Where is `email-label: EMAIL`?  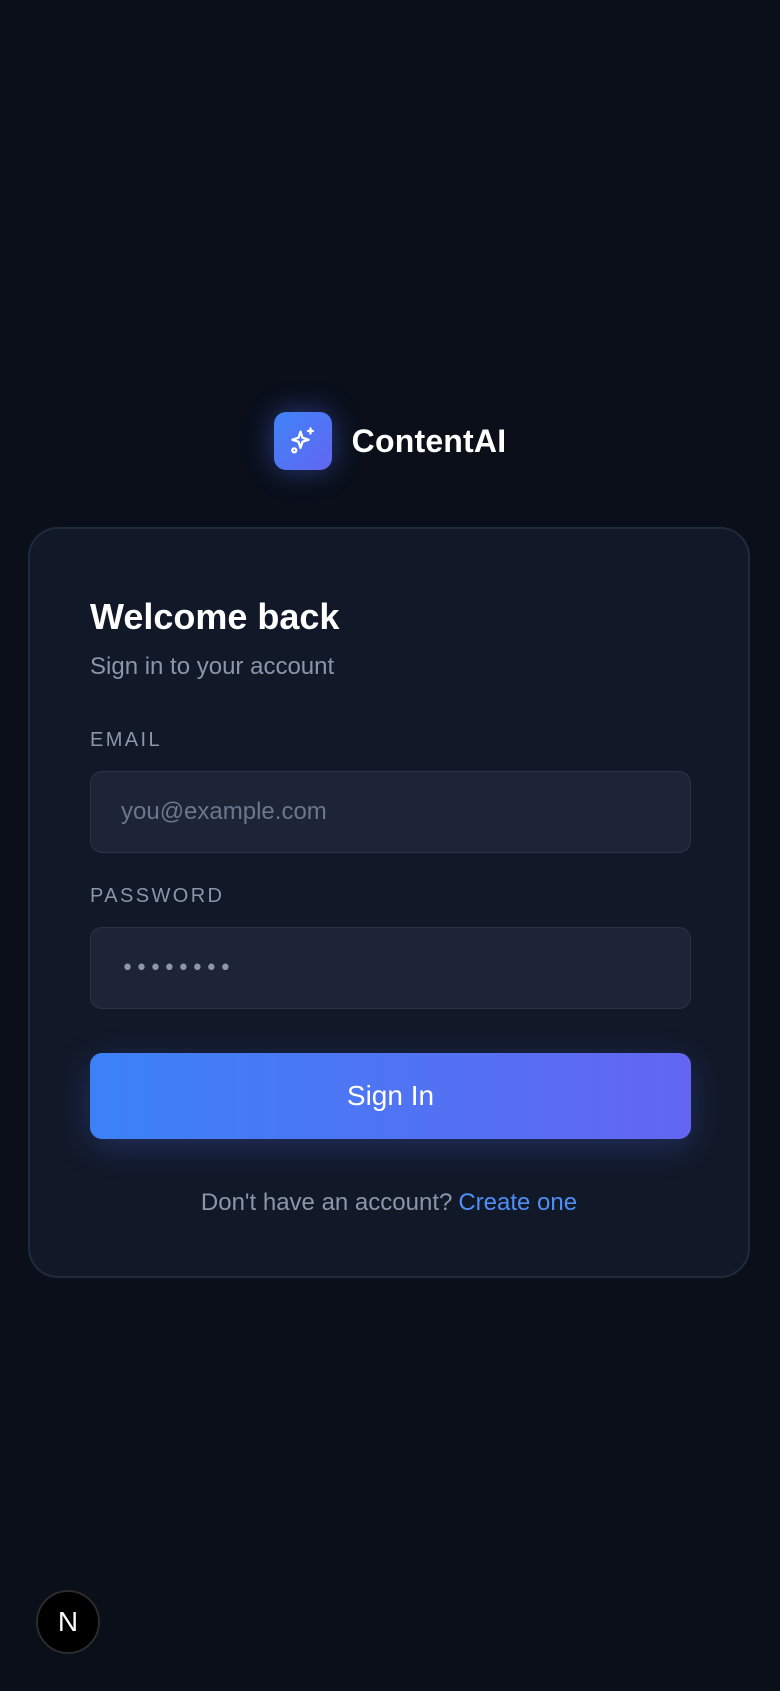
email-label: EMAIL is located at coordinates (126, 740).